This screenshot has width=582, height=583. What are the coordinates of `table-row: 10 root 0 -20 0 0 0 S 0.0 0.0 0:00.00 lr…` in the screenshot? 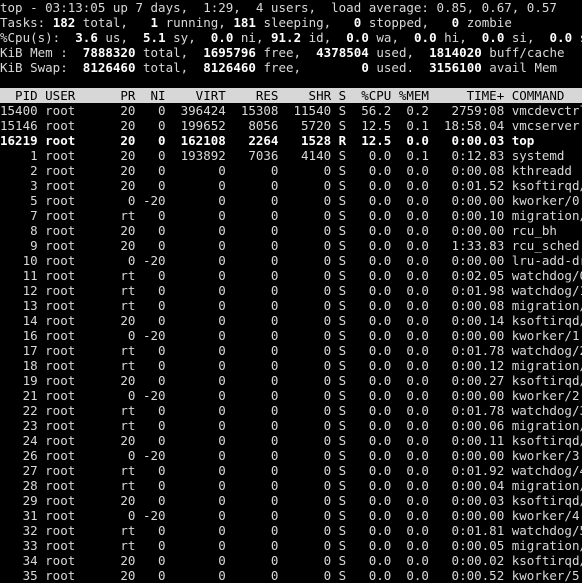 It's located at (291, 260).